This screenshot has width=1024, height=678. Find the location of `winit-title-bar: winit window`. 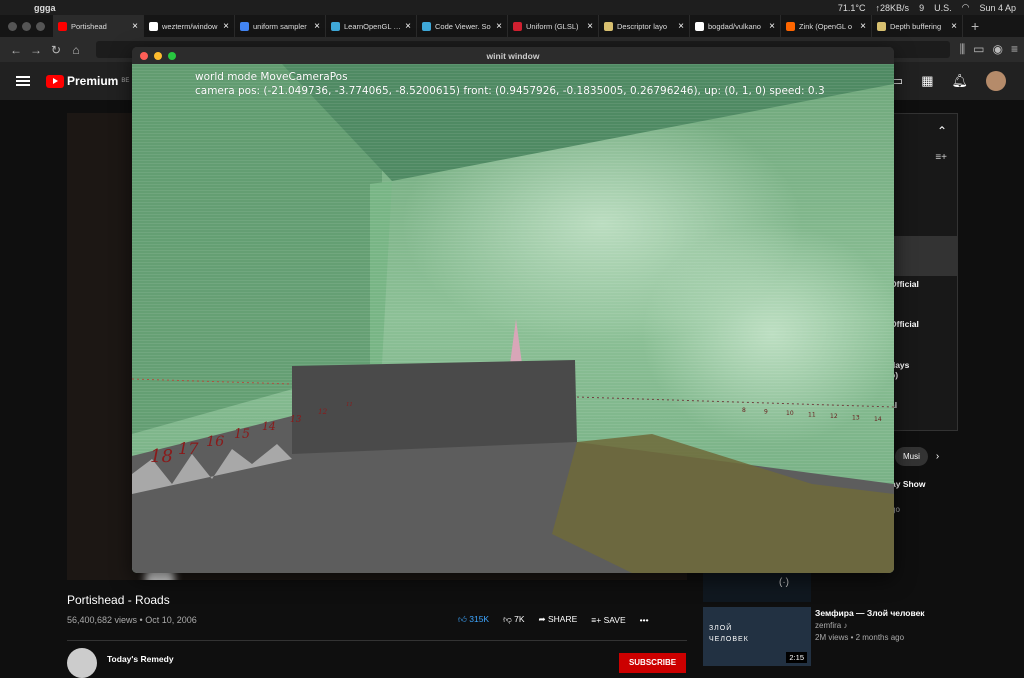

winit-title-bar: winit window is located at coordinates (513, 55).